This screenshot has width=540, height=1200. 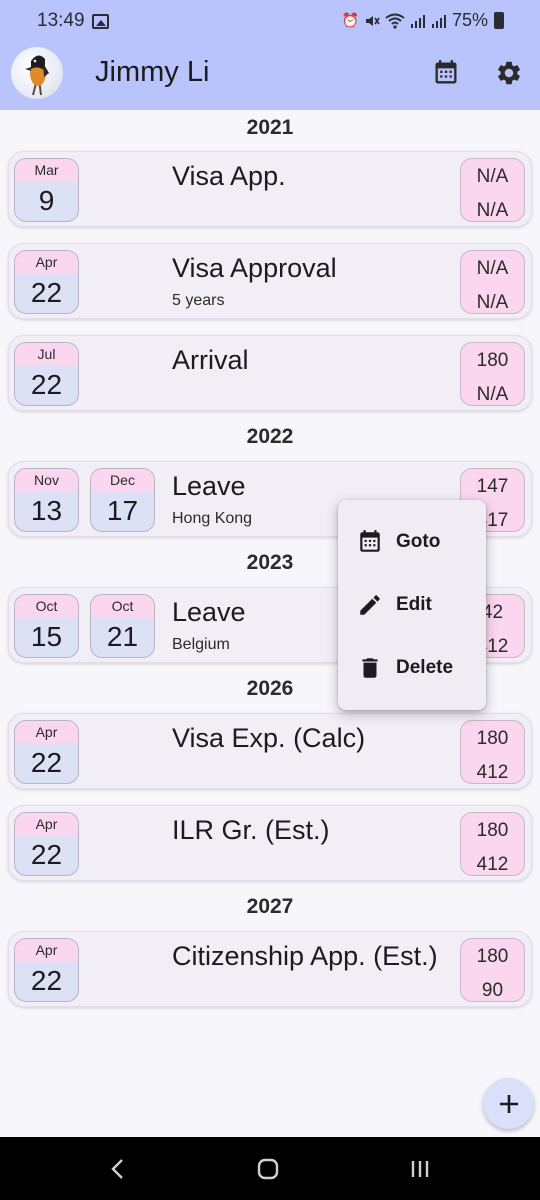 What do you see at coordinates (122, 636) in the screenshot?
I see `date-day: 21` at bounding box center [122, 636].